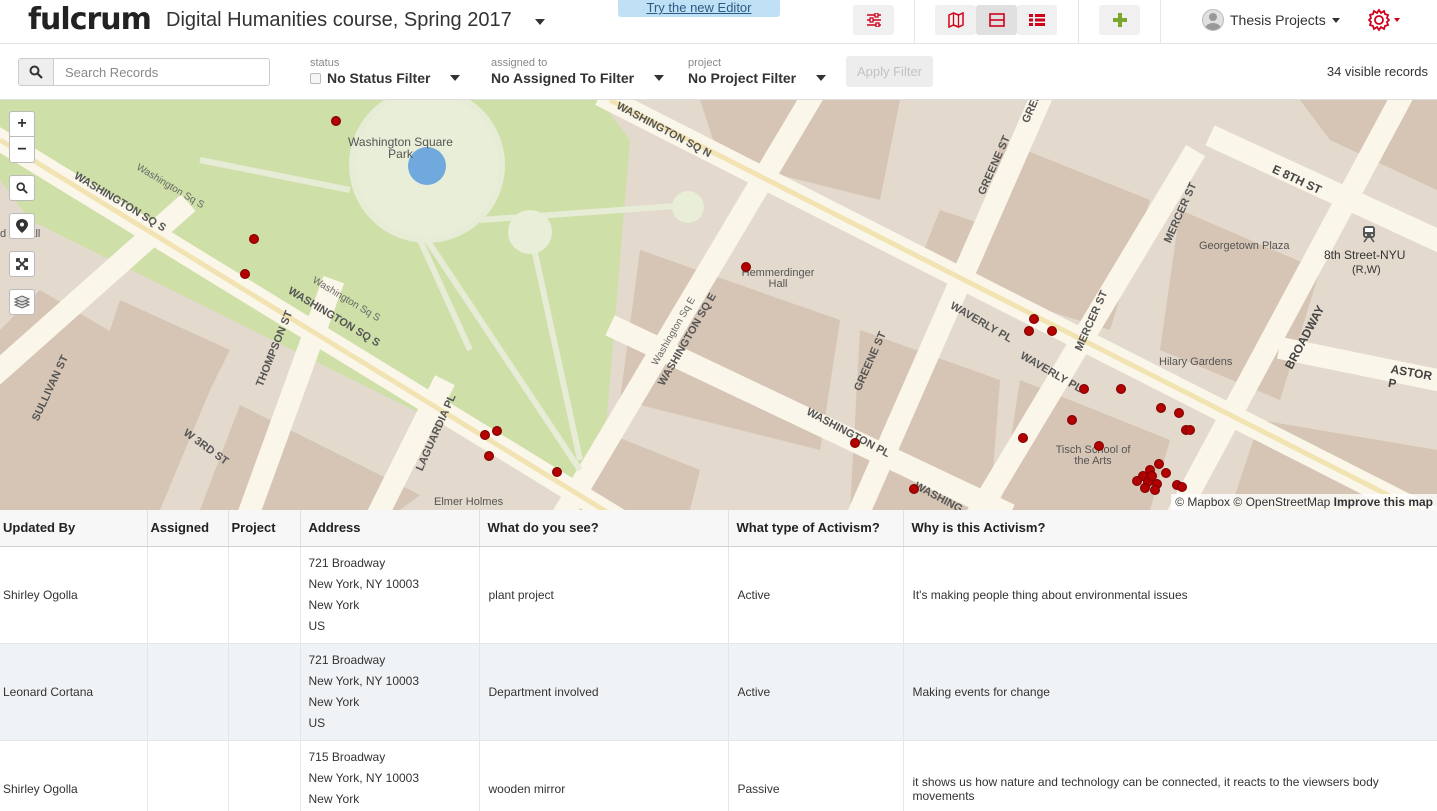 The height and width of the screenshot is (811, 1437). I want to click on map-view-icon, so click(955, 20).